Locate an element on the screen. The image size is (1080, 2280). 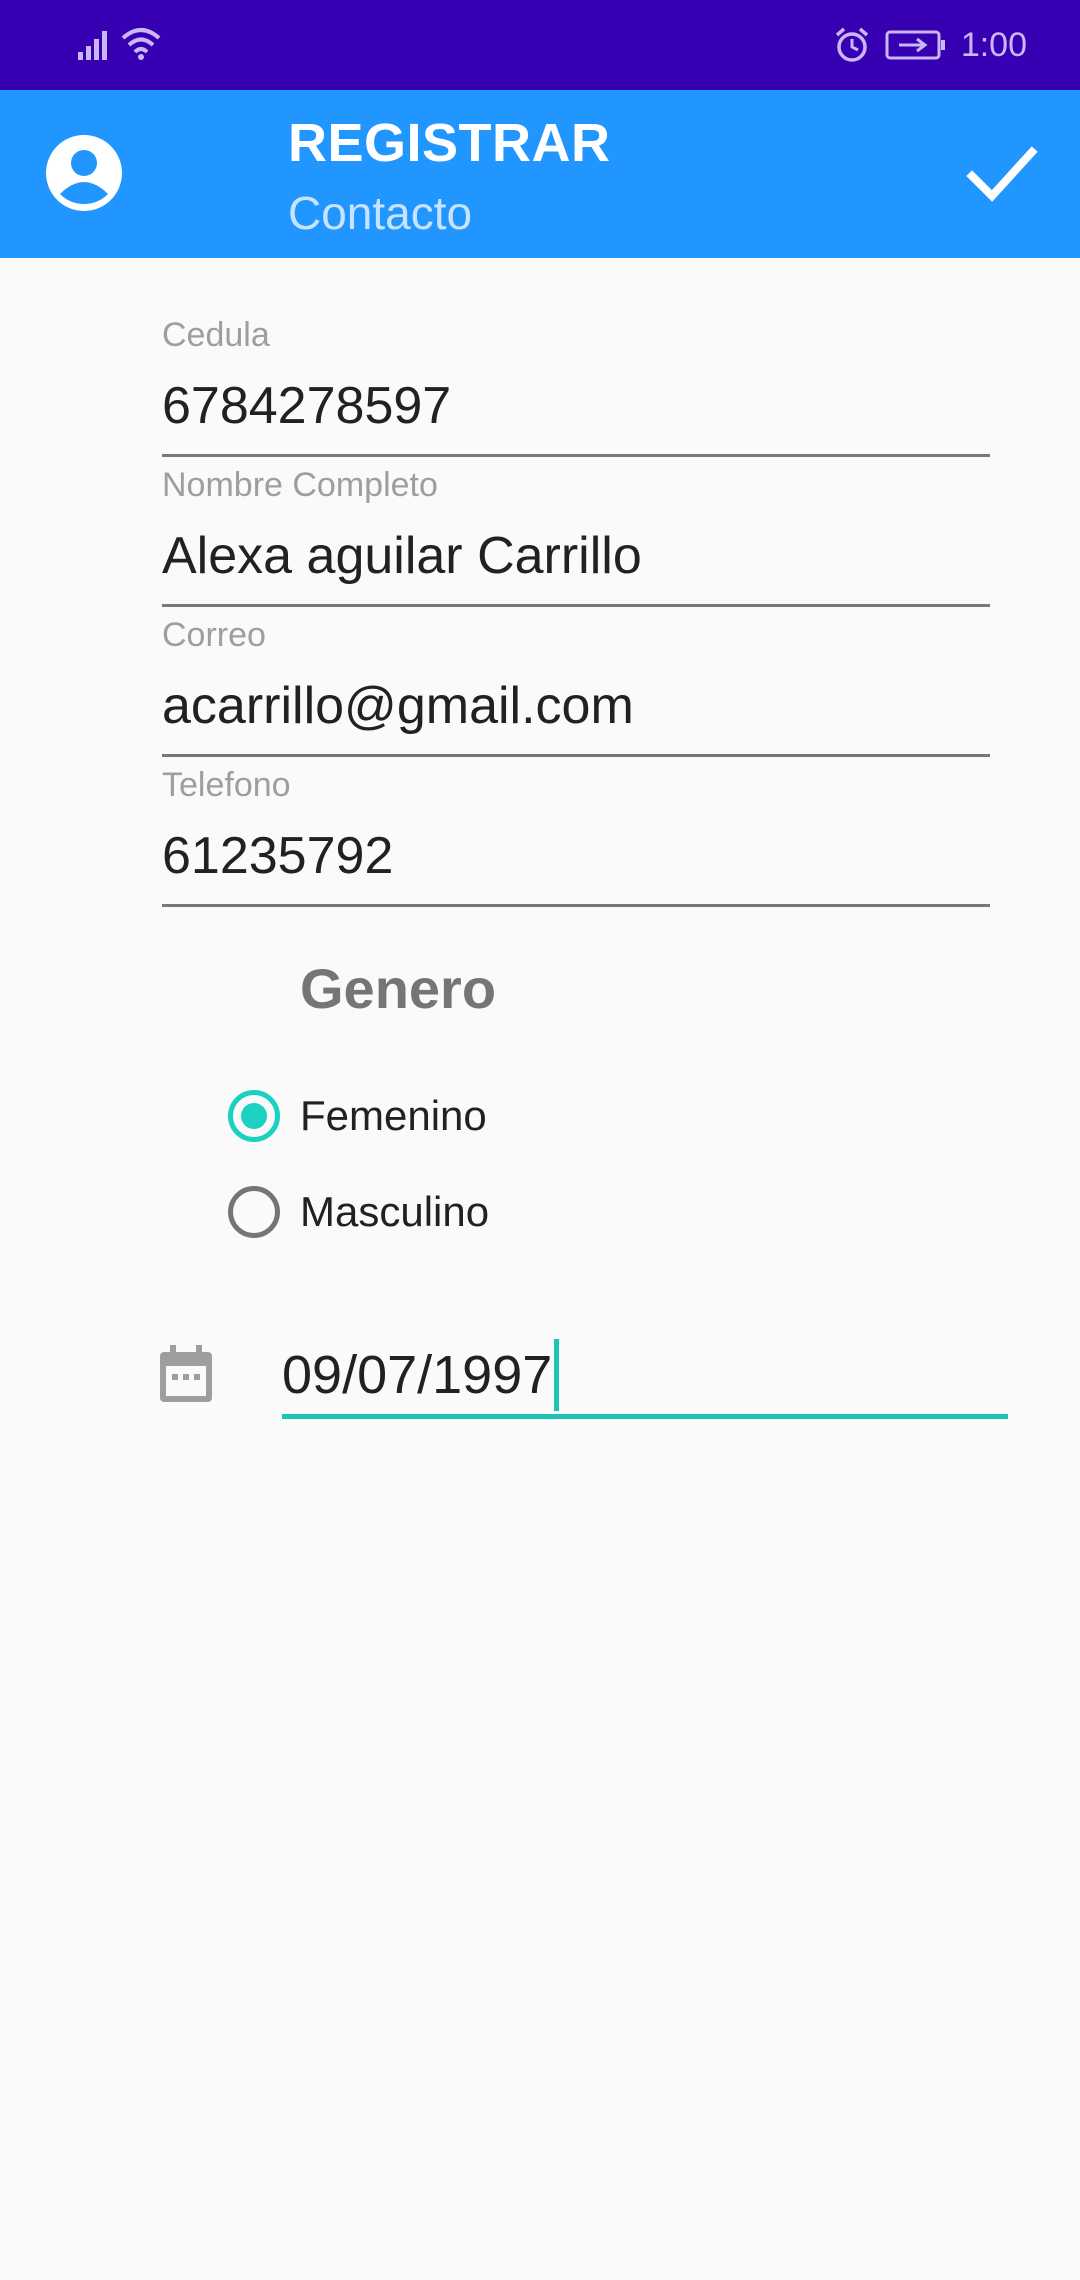
telefono-underline is located at coordinates (576, 905).